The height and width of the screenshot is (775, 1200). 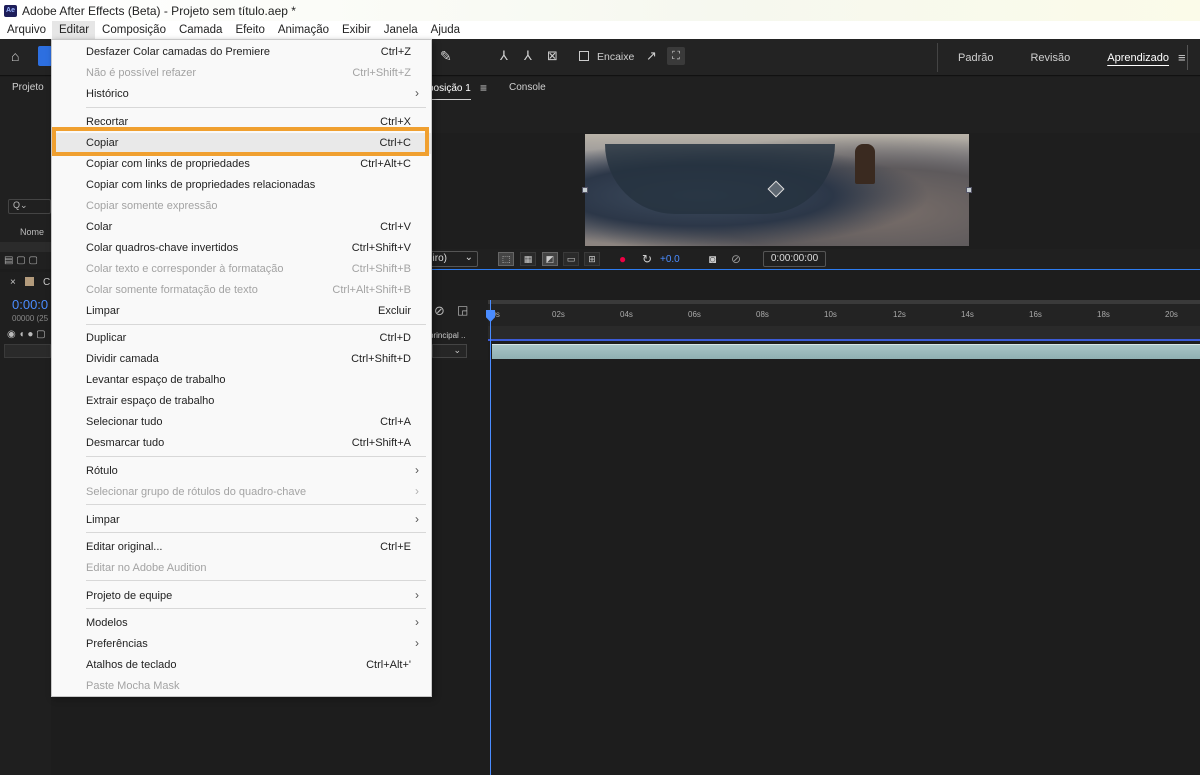 What do you see at coordinates (975, 58) in the screenshot?
I see `workspace-padrao: Padrão` at bounding box center [975, 58].